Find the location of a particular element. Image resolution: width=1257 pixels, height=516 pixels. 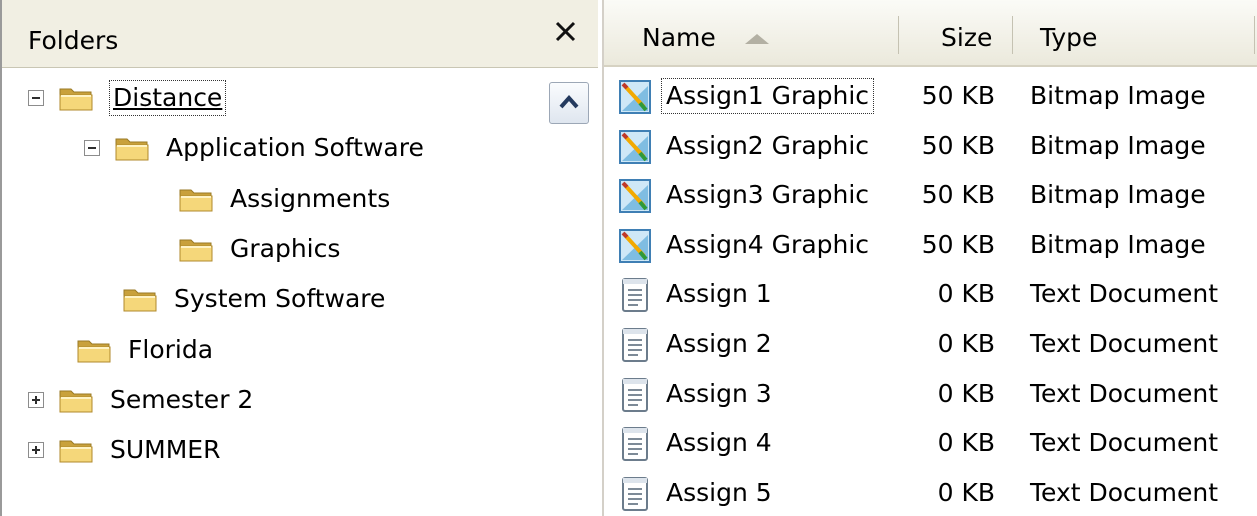

tree-node-label: Distance is located at coordinates (167, 98).